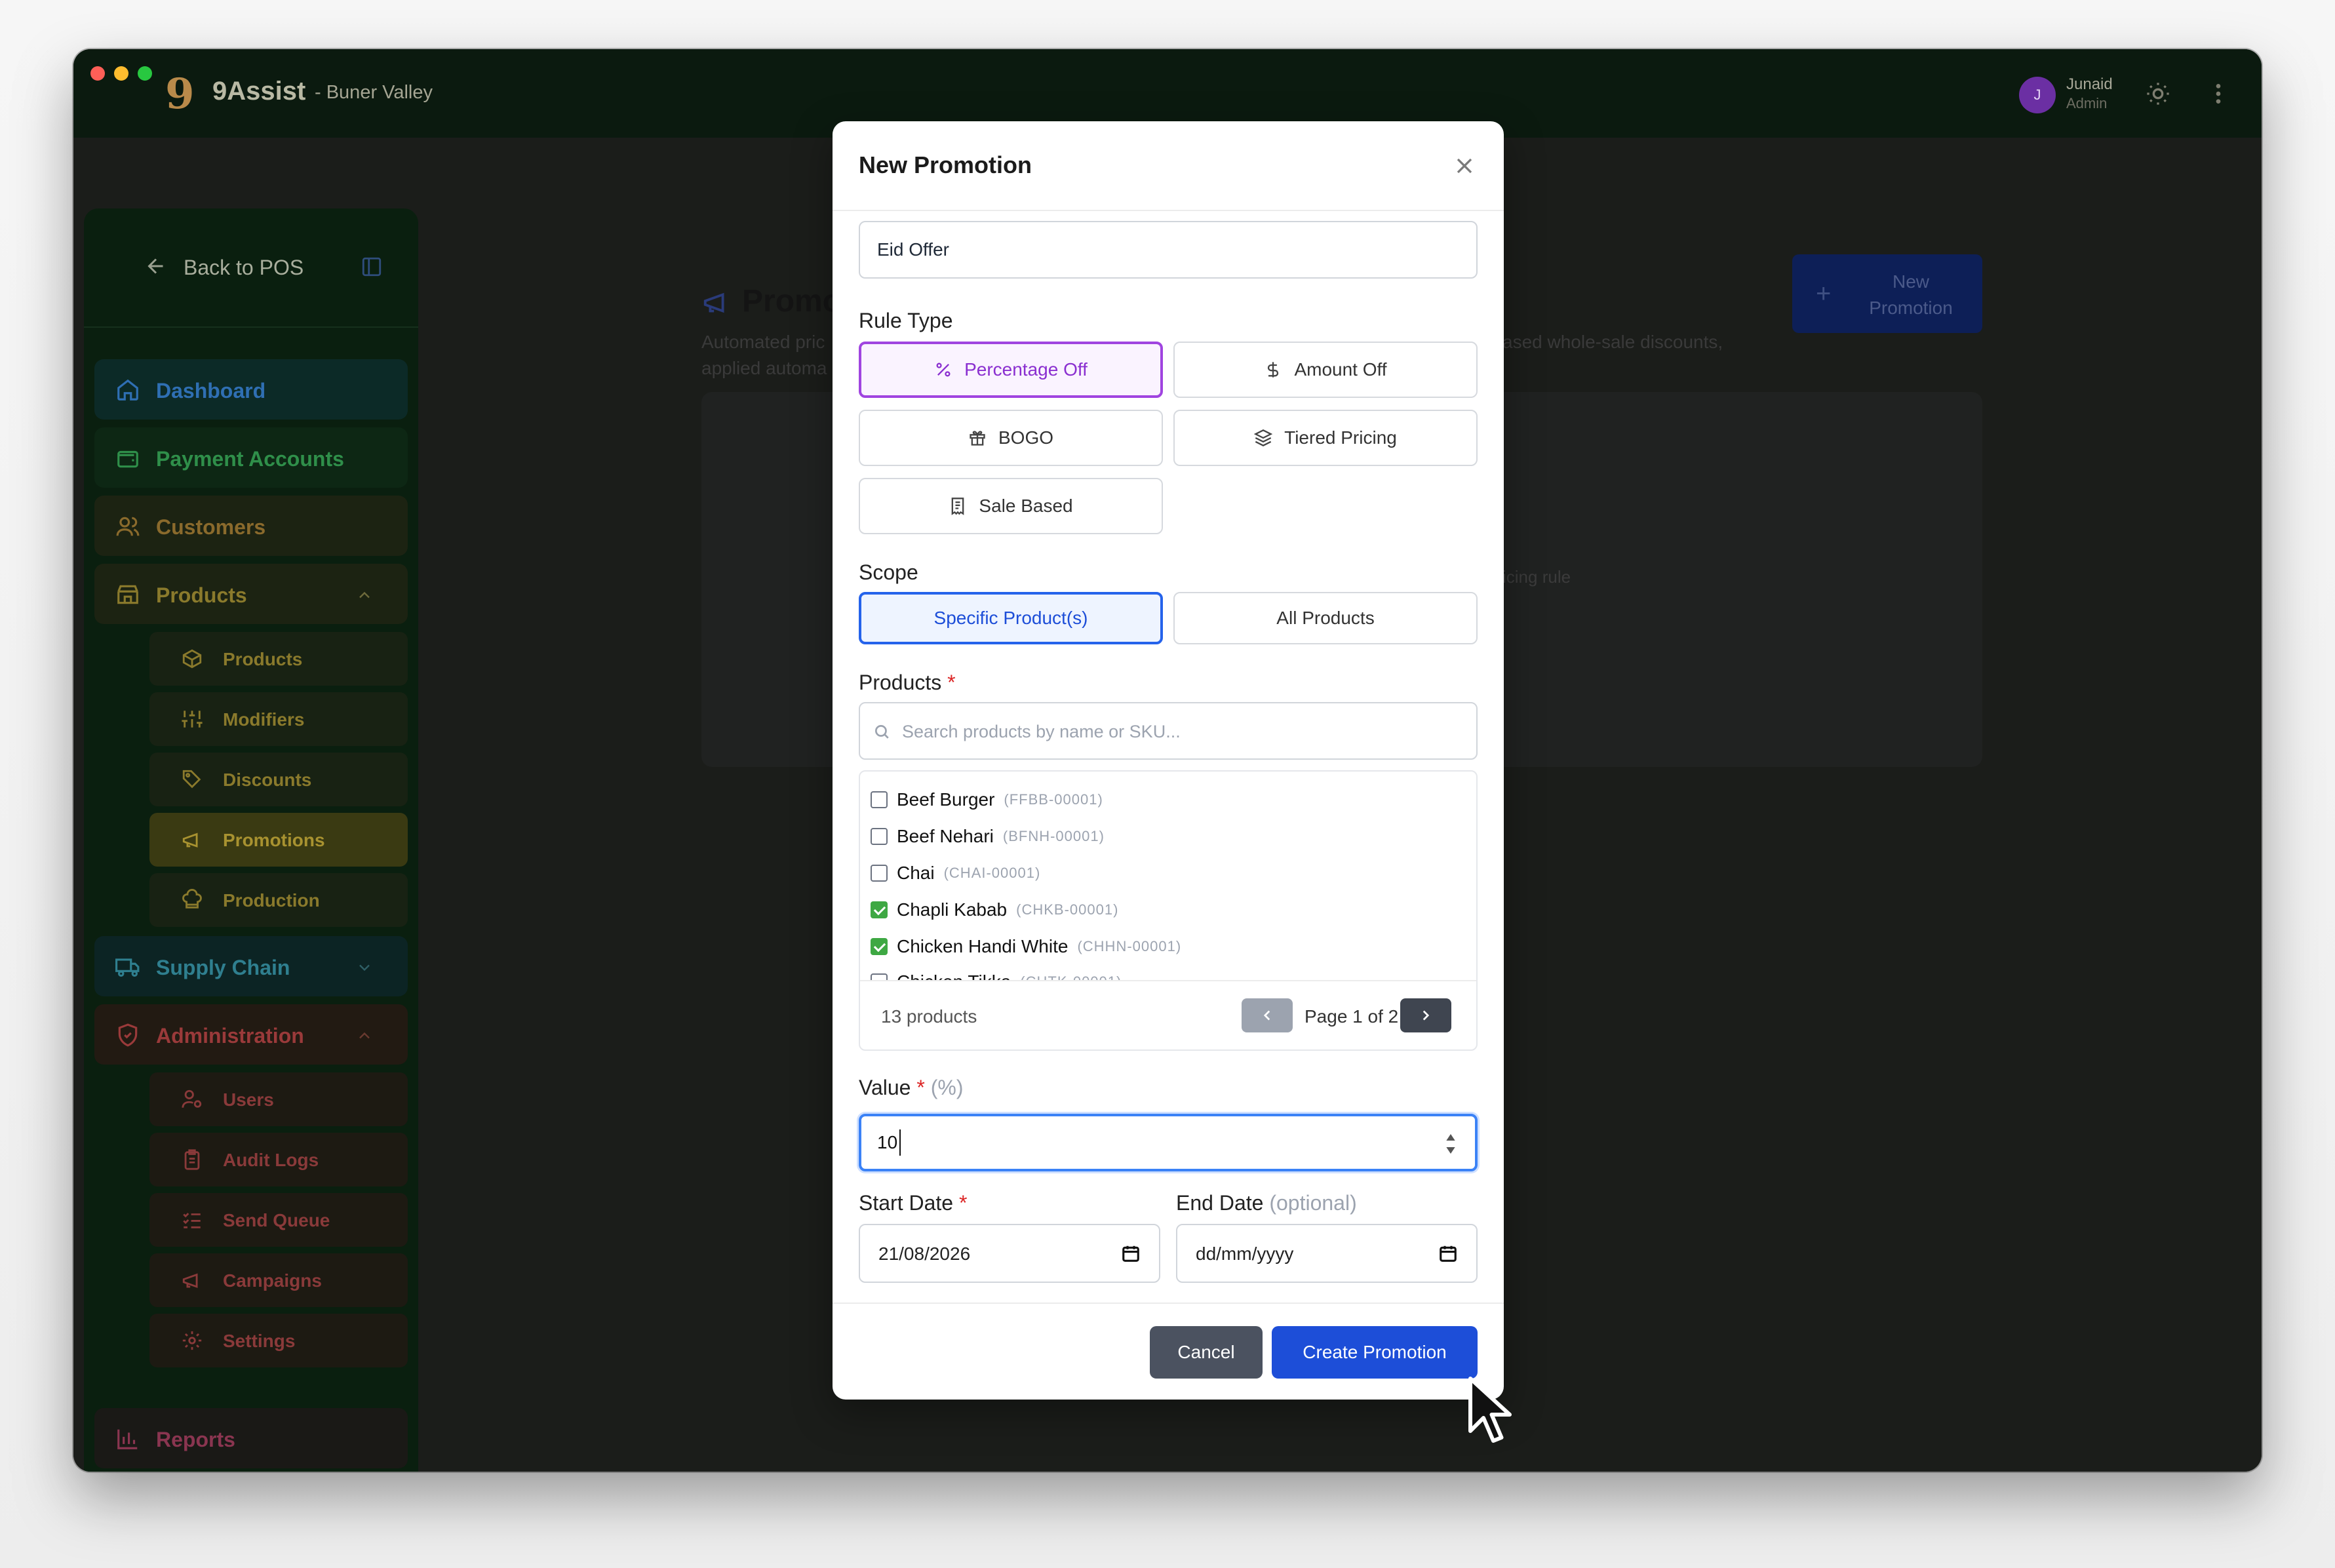  Describe the element at coordinates (272, 1280) in the screenshot. I see `sidebar-subitem-label: Campaigns` at that location.